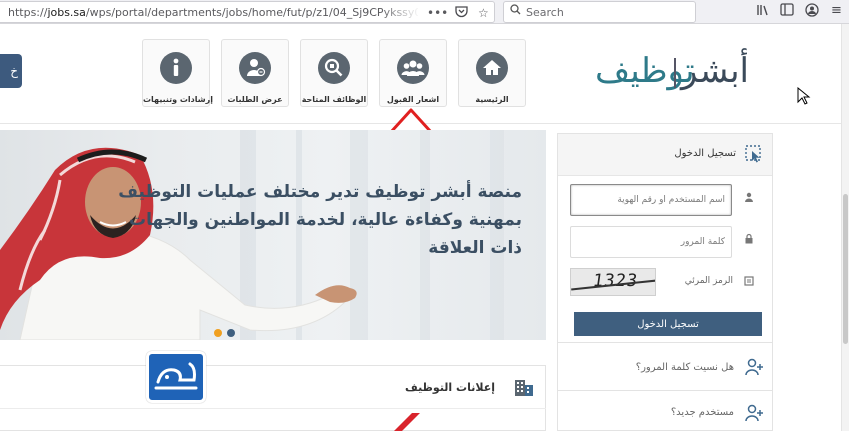  What do you see at coordinates (749, 242) in the screenshot?
I see `lock-icon` at bounding box center [749, 242].